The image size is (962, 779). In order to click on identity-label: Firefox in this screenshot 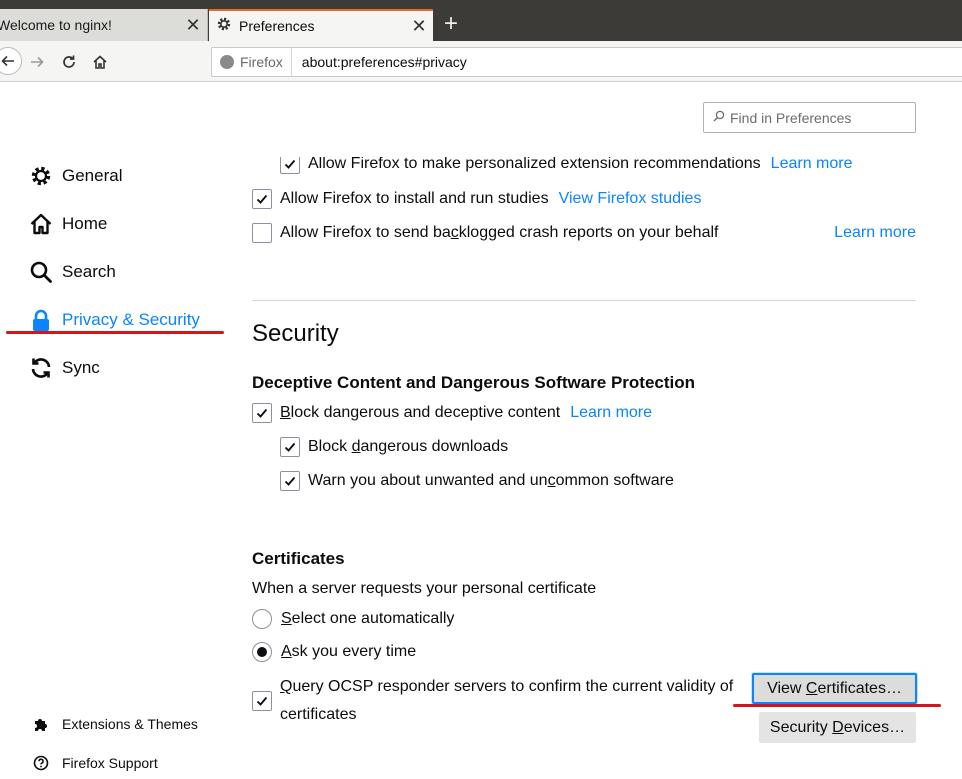, I will do `click(261, 62)`.